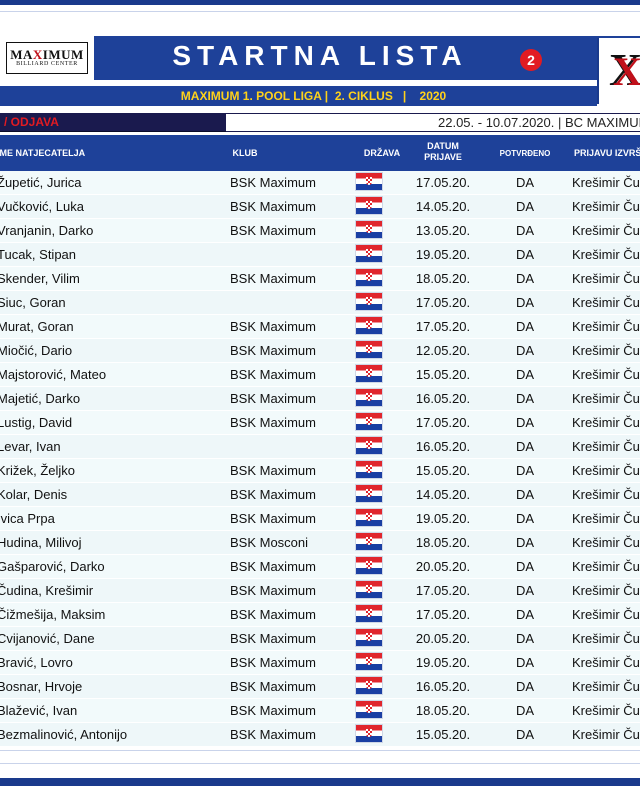 The width and height of the screenshot is (640, 786). Describe the element at coordinates (47, 638) in the screenshot. I see `participant-name: Cvijanović, Dane` at that location.